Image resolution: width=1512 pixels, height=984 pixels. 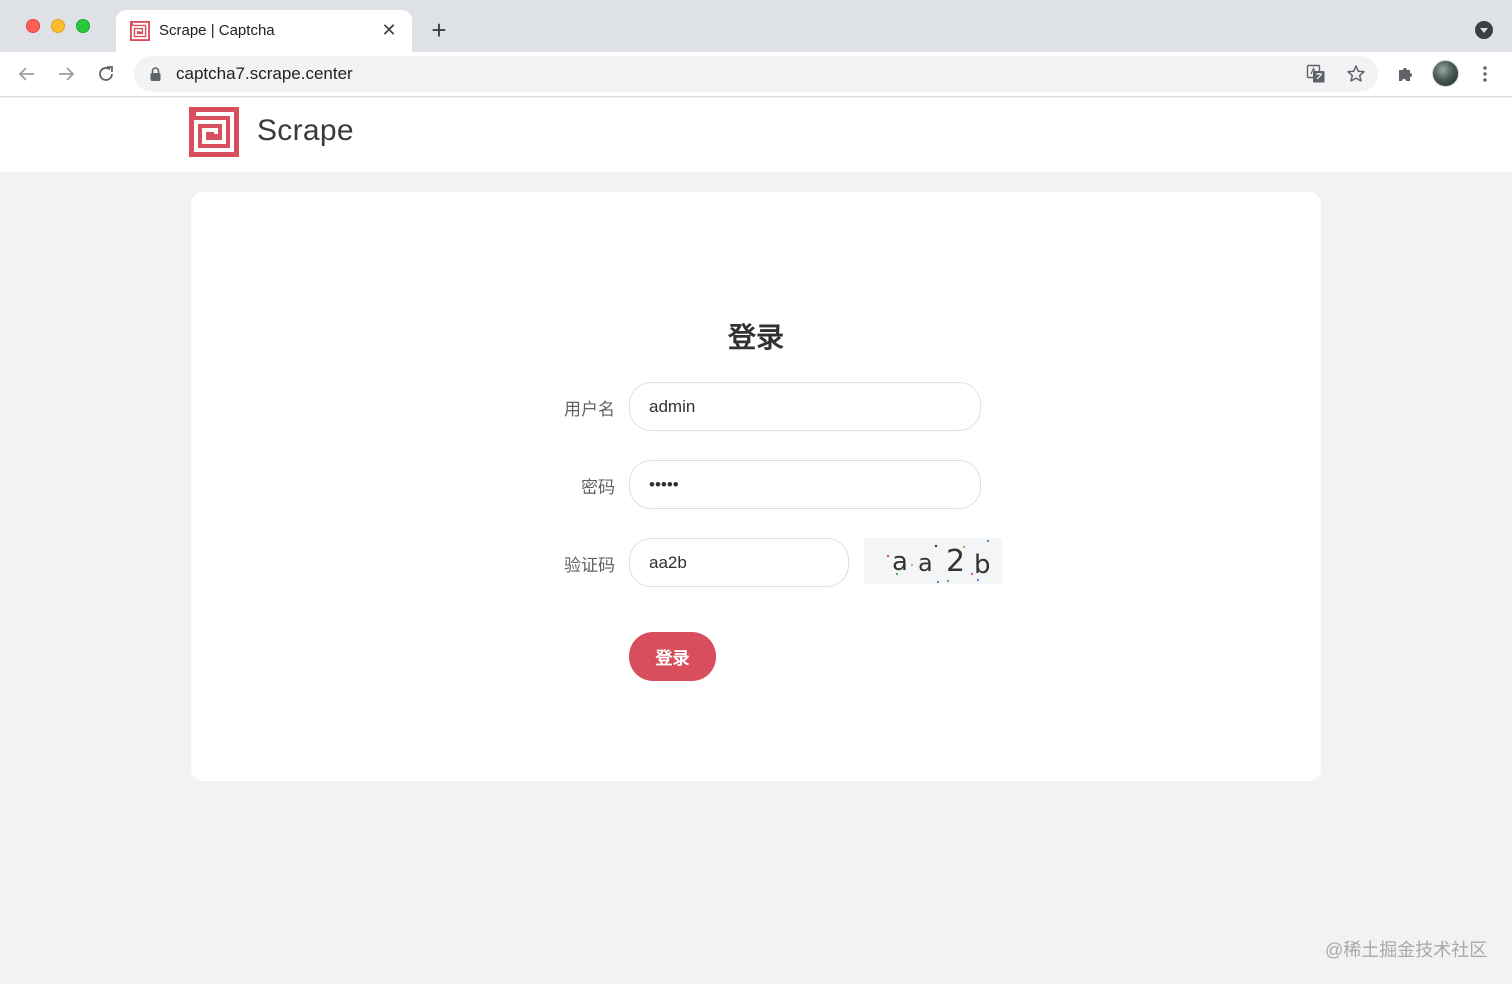 What do you see at coordinates (589, 409) in the screenshot?
I see `username-label: 用户名` at bounding box center [589, 409].